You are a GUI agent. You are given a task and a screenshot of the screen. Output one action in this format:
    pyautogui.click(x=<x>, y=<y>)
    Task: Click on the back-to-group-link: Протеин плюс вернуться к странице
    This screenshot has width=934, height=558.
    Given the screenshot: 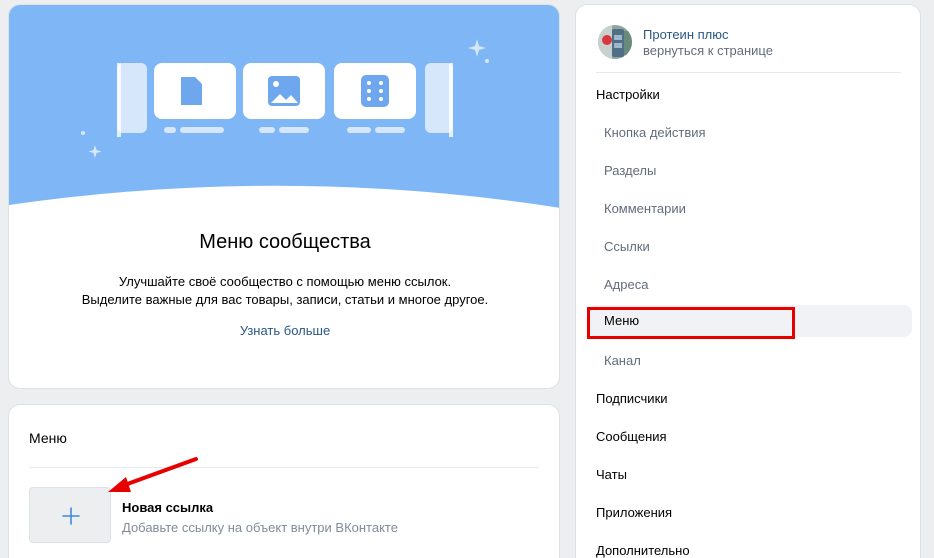 What is the action you would take?
    pyautogui.click(x=753, y=45)
    